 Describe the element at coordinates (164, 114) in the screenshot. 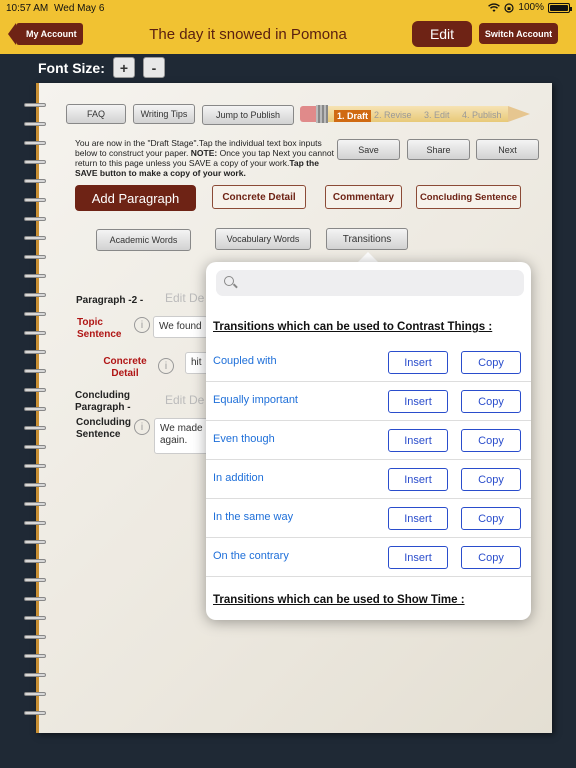

I see `writing-tips-button: Writing Tips` at that location.